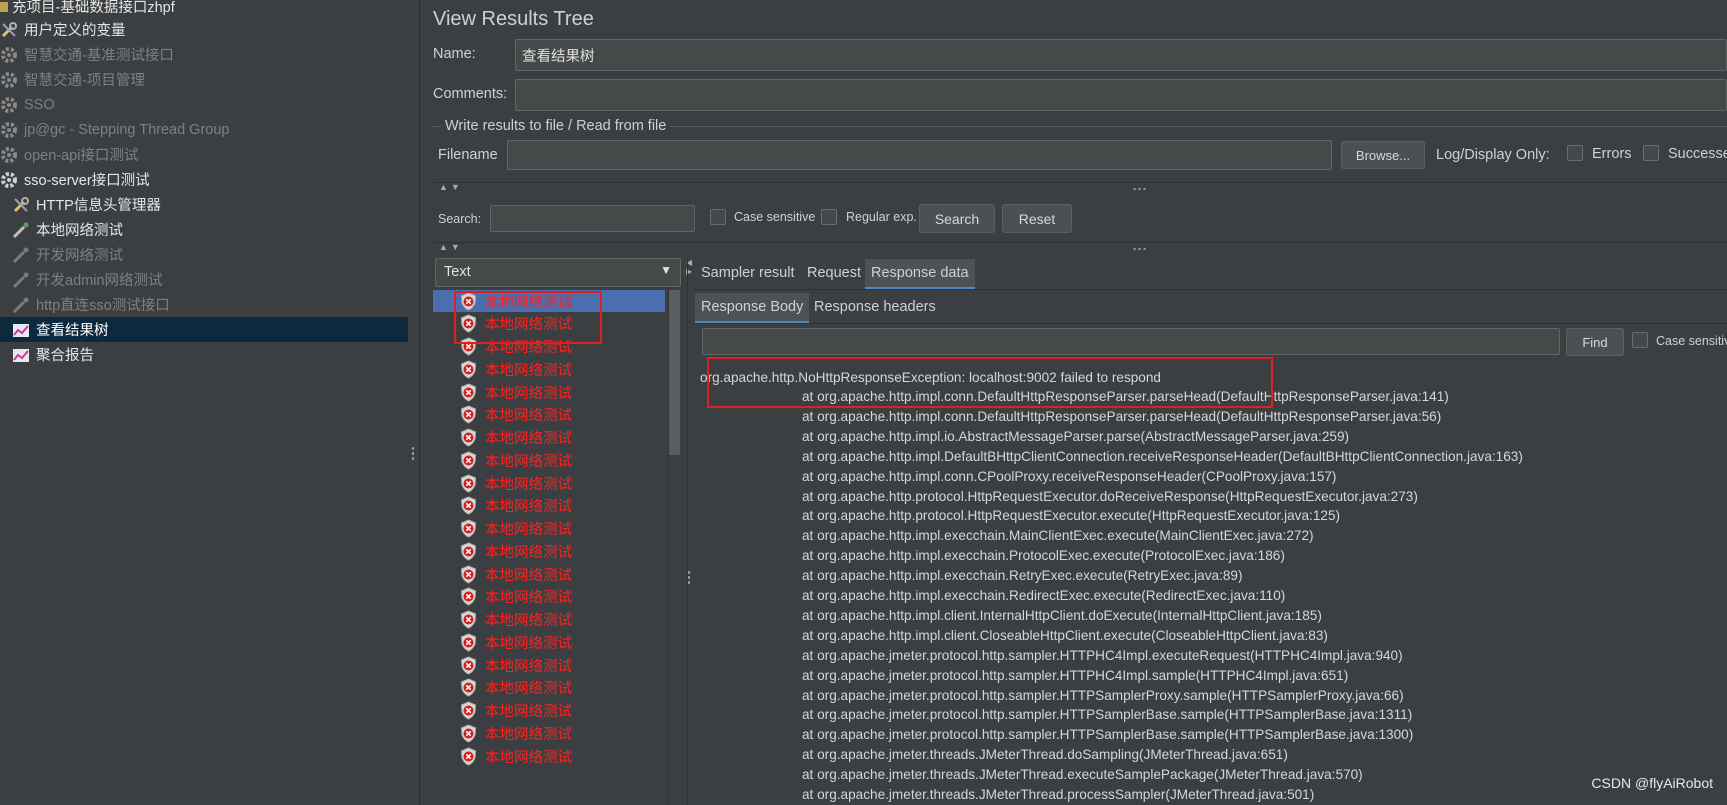  What do you see at coordinates (920, 274) in the screenshot?
I see `tab-response-data: Response data` at bounding box center [920, 274].